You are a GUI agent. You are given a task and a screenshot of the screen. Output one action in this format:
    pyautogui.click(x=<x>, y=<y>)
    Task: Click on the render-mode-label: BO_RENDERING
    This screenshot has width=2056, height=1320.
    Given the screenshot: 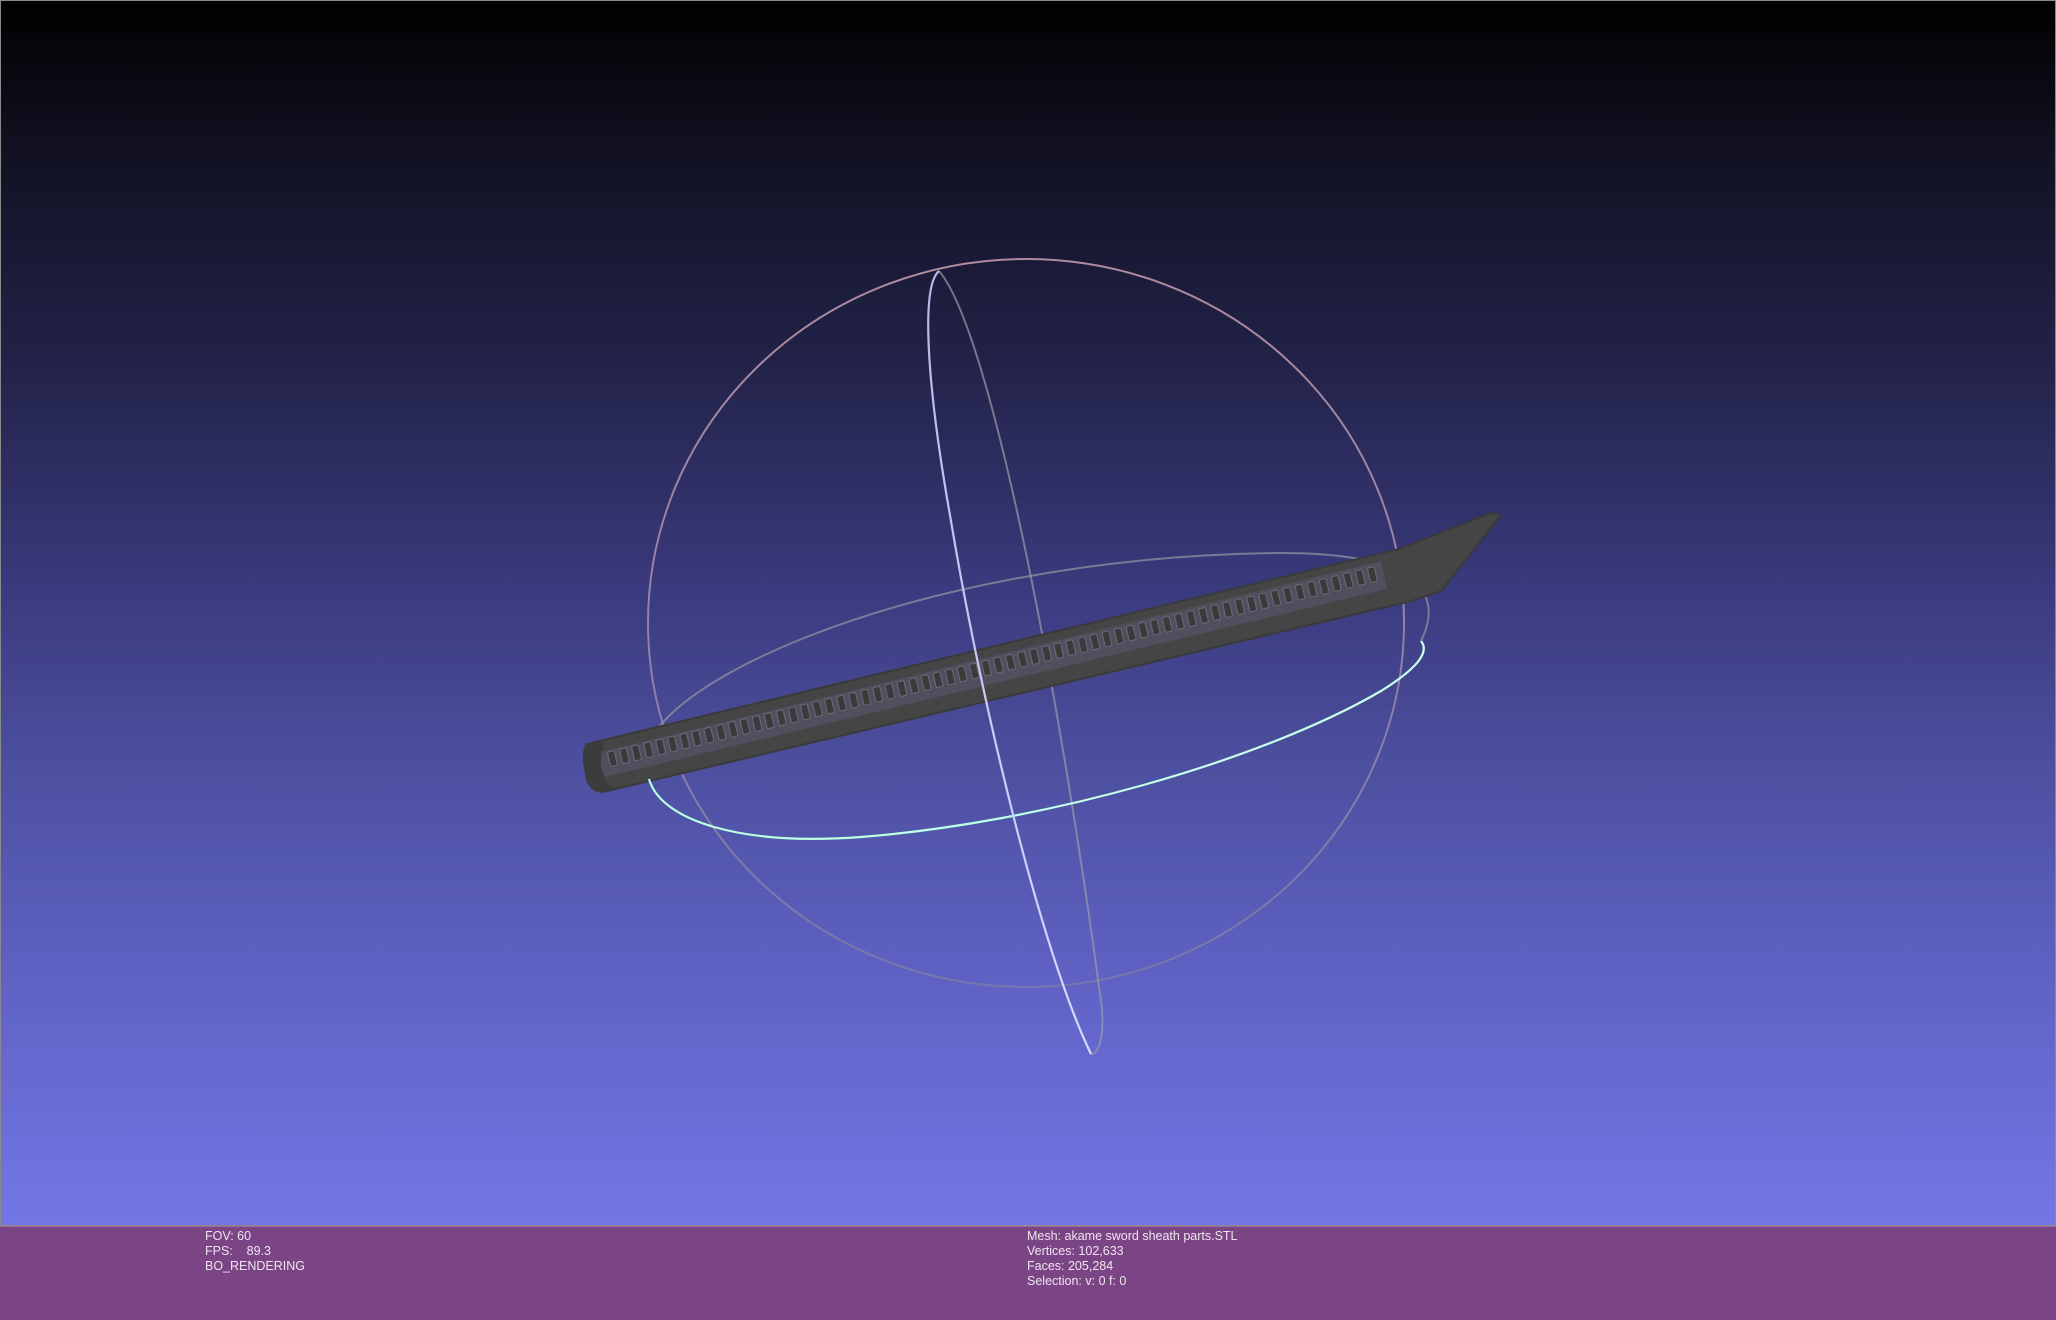 What is the action you would take?
    pyautogui.click(x=255, y=1266)
    